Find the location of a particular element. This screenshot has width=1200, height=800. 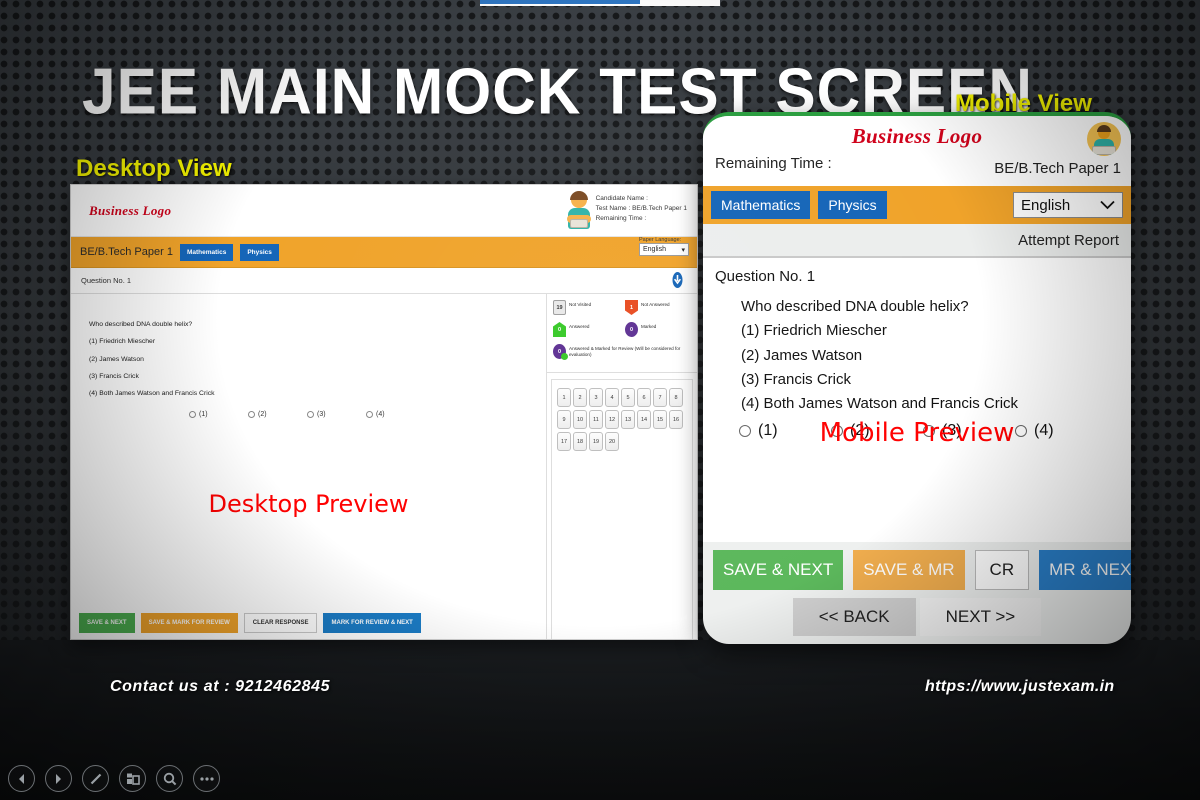

language-select: English ▾ is located at coordinates (664, 249).